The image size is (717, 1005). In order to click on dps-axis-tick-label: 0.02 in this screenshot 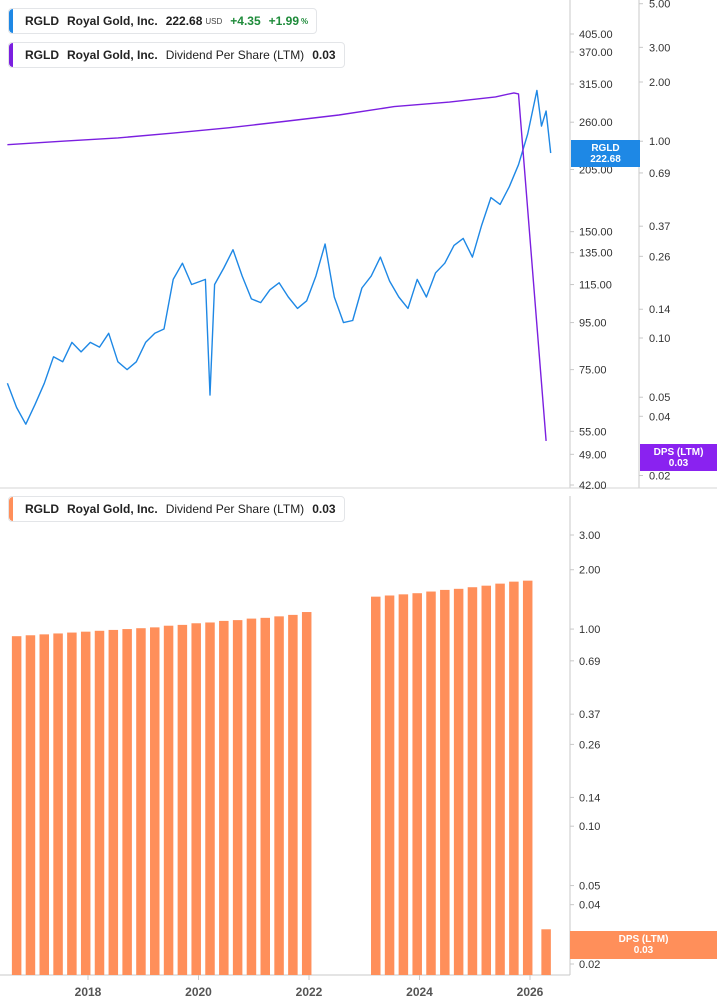, I will do `click(659, 477)`.